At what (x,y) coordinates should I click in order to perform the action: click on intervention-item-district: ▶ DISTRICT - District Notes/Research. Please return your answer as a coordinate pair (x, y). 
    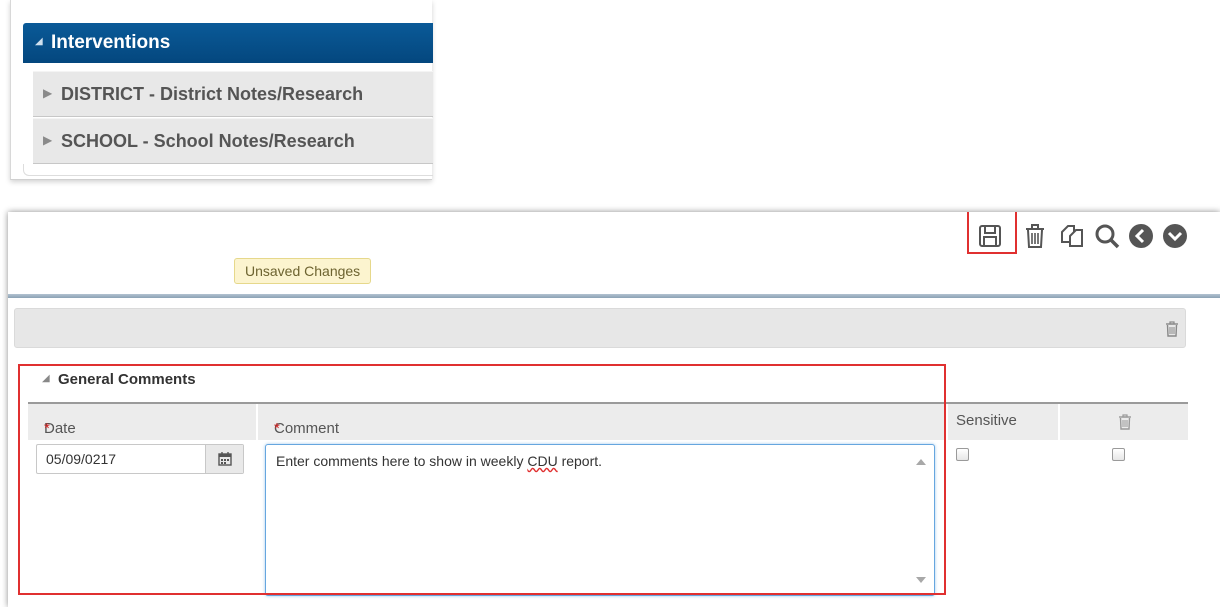
    Looking at the image, I should click on (233, 94).